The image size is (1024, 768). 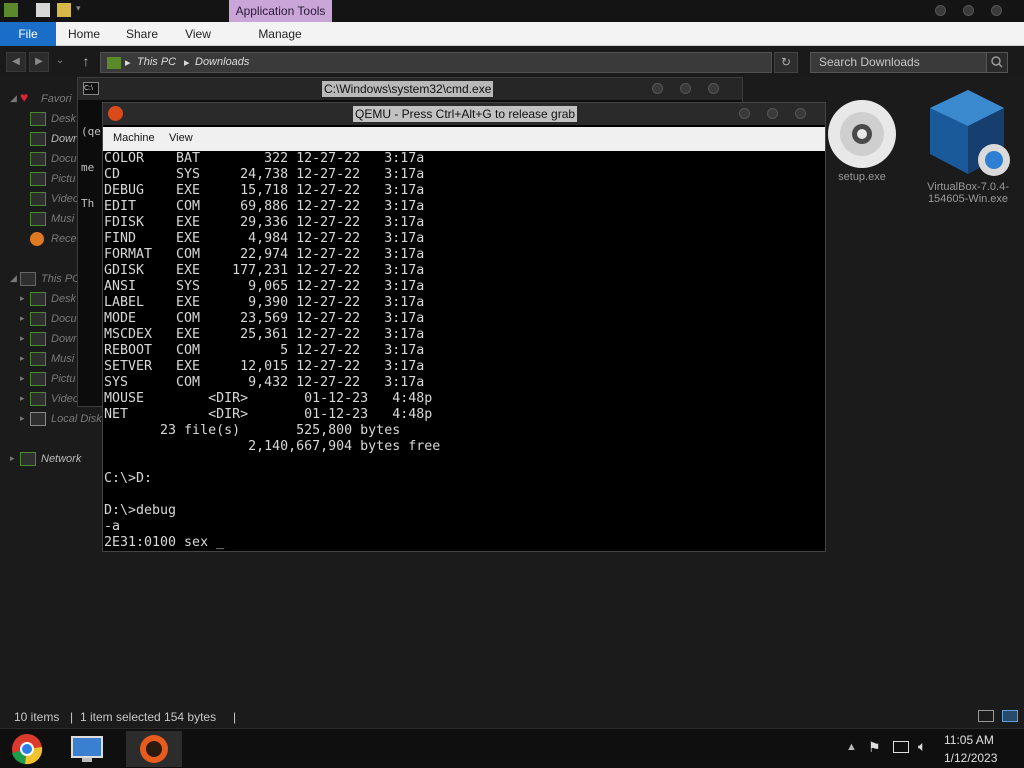 I want to click on address-field: ▸ This PC ▸ Downloads, so click(x=436, y=62).